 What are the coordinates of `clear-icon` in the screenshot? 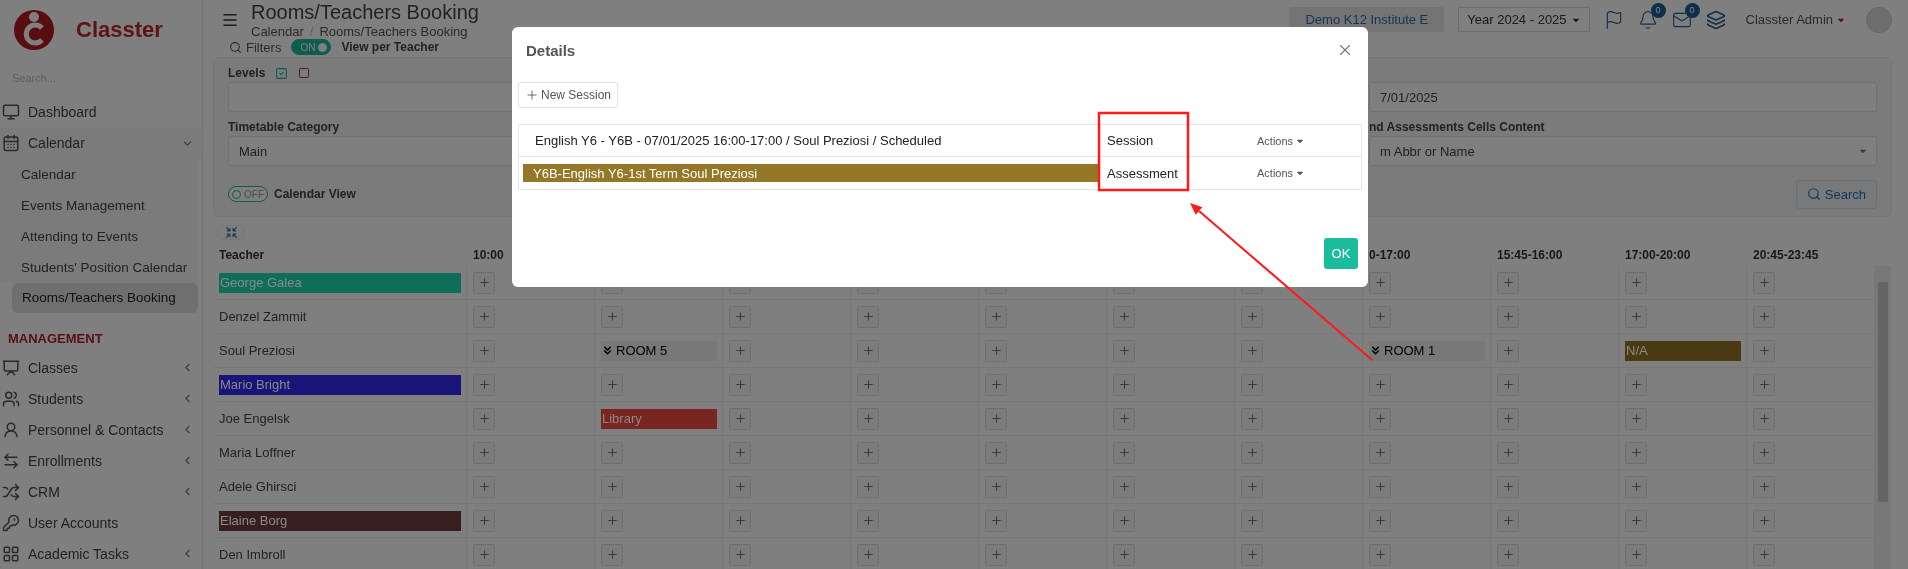 It's located at (304, 73).